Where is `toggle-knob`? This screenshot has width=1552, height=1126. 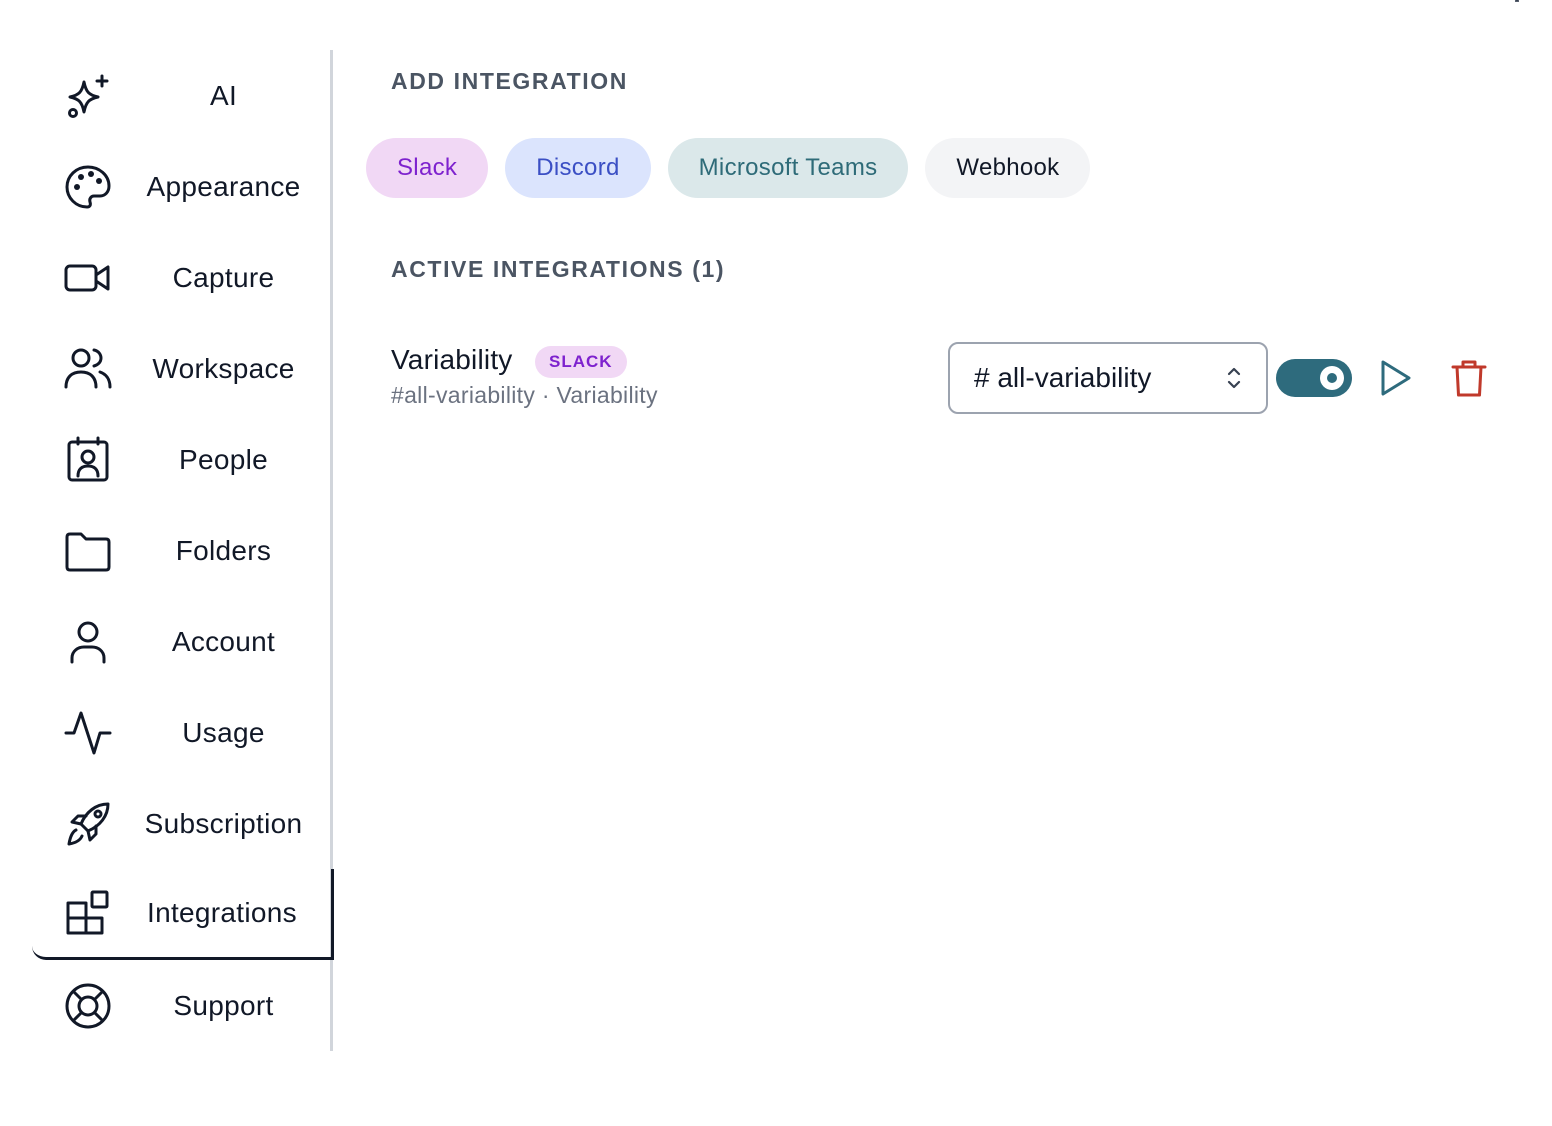 toggle-knob is located at coordinates (1332, 378).